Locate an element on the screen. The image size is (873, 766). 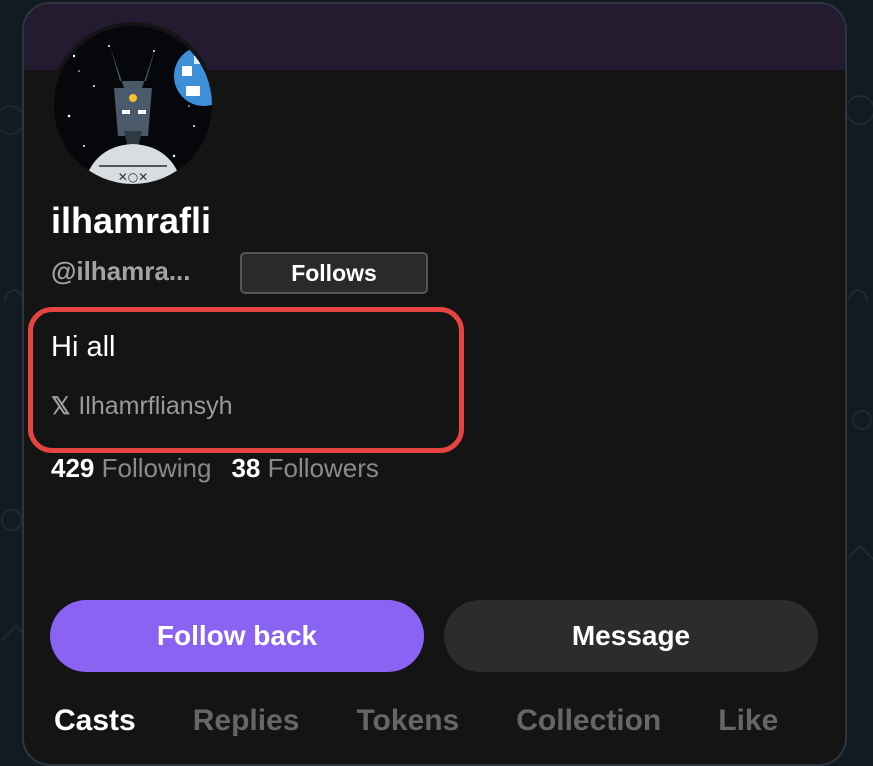
x-username: Ilhamrfliansyh is located at coordinates (155, 406).